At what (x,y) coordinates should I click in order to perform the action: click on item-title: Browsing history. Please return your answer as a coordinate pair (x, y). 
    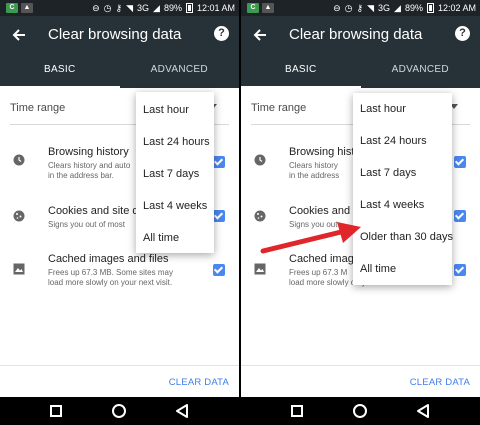
    Looking at the image, I should click on (88, 152).